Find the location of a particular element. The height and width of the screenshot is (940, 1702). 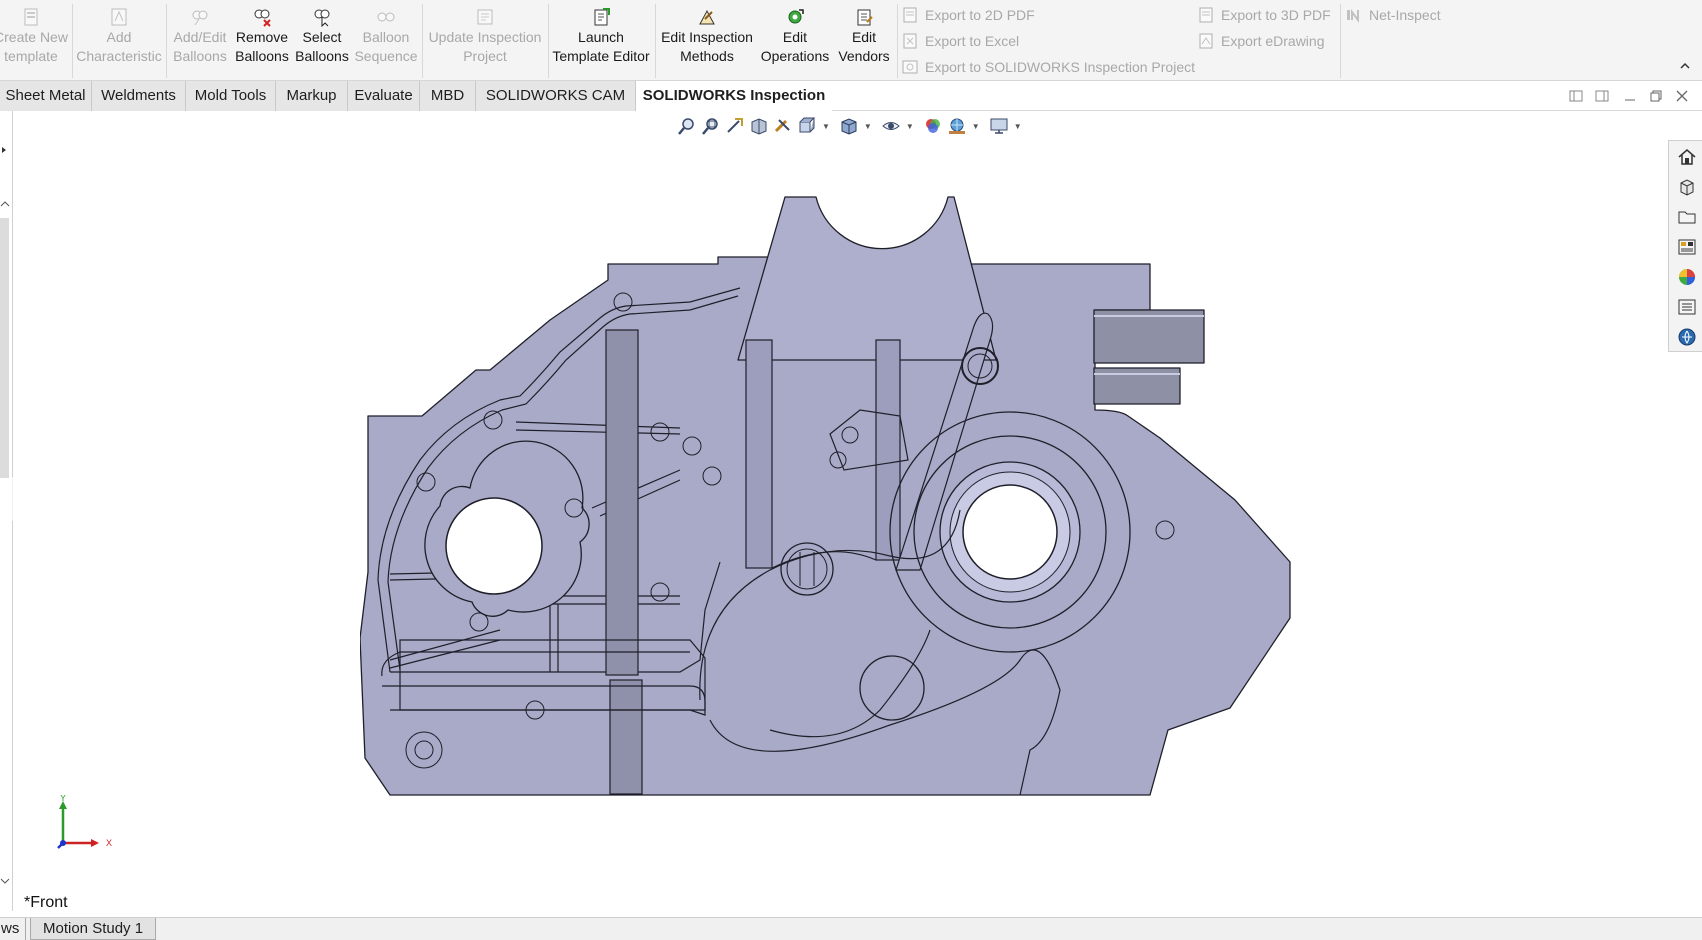

solidworks-forum-icon is located at coordinates (1687, 337).